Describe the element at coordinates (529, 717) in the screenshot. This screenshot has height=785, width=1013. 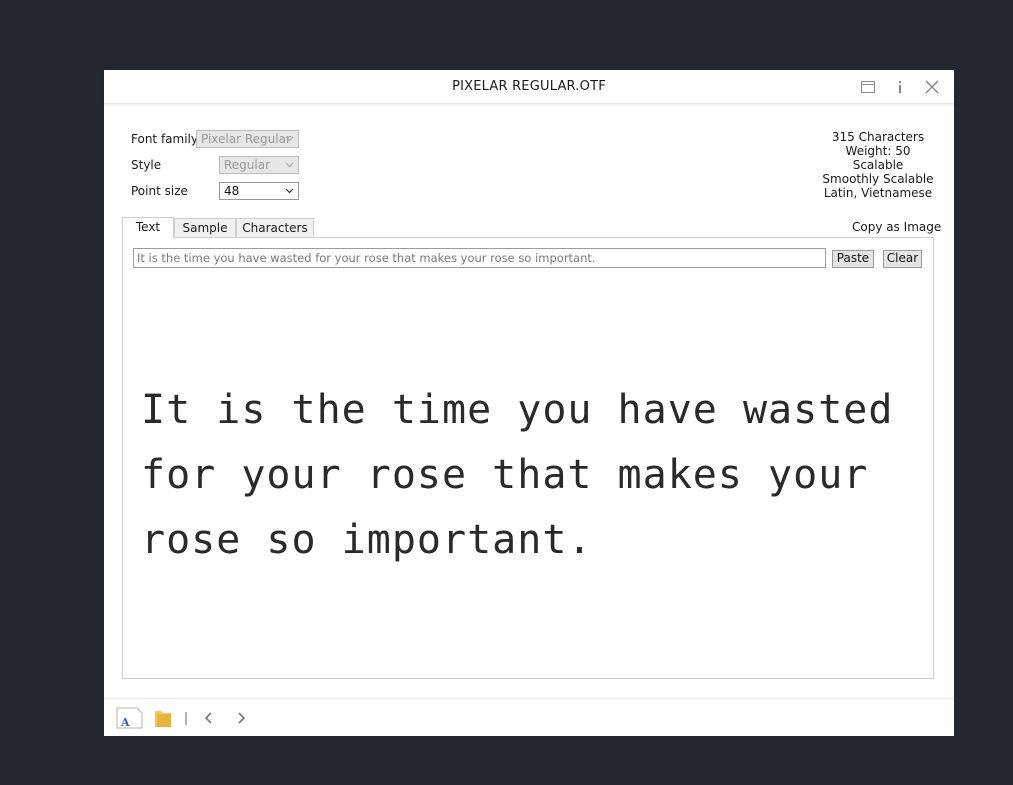
I see `status-bar: A .` at that location.